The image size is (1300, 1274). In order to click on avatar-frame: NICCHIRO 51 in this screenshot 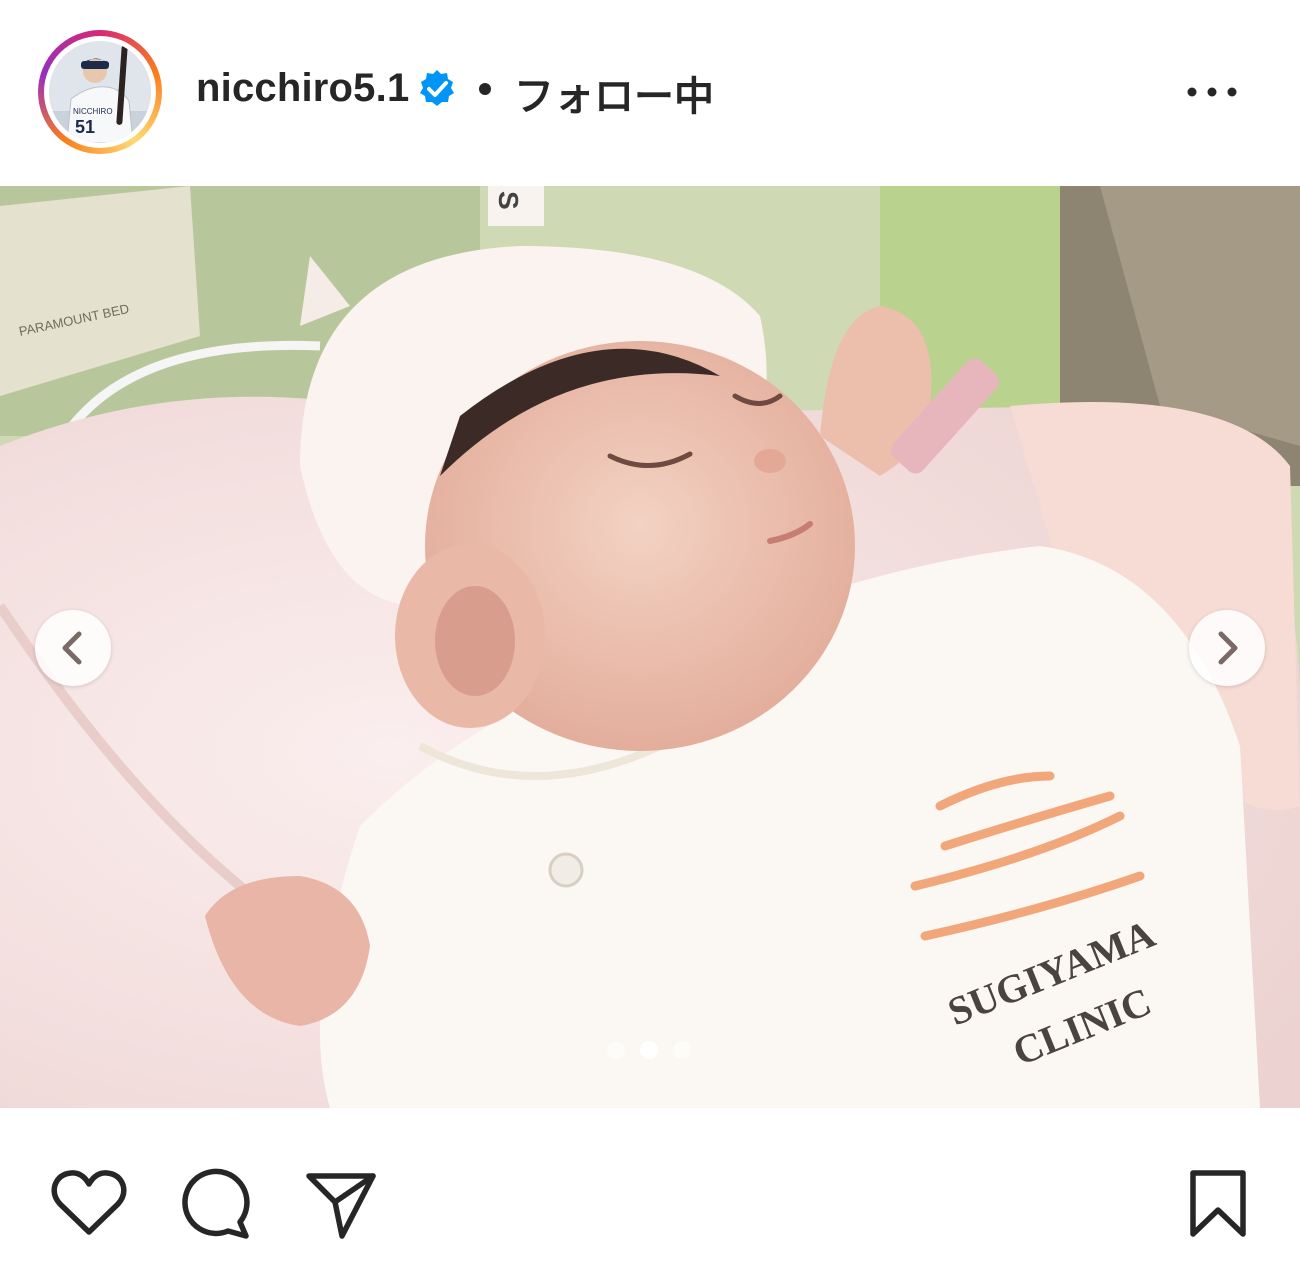, I will do `click(100, 92)`.